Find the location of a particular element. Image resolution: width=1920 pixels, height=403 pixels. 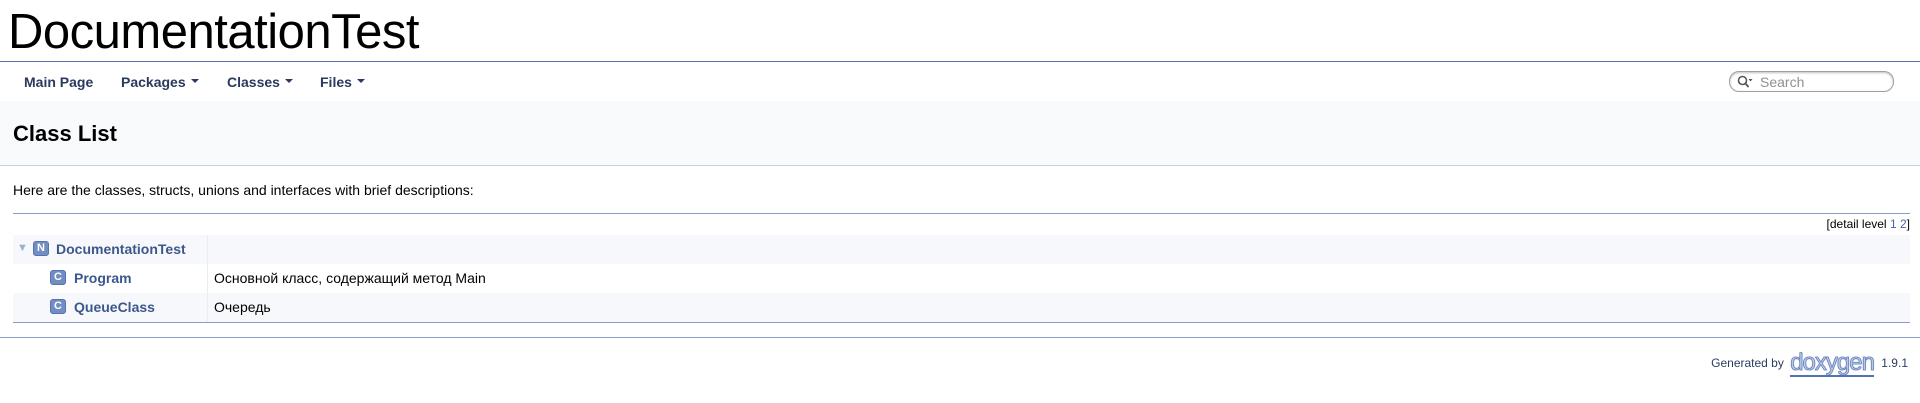

page-title: Class List is located at coordinates (65, 133).